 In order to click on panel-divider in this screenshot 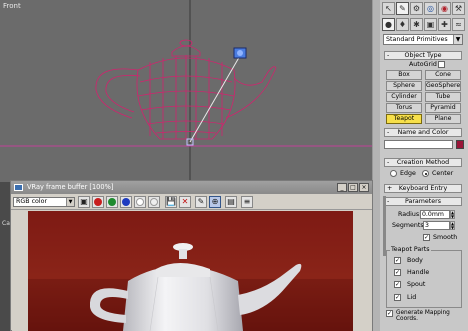, I will do `click(376, 165)`.